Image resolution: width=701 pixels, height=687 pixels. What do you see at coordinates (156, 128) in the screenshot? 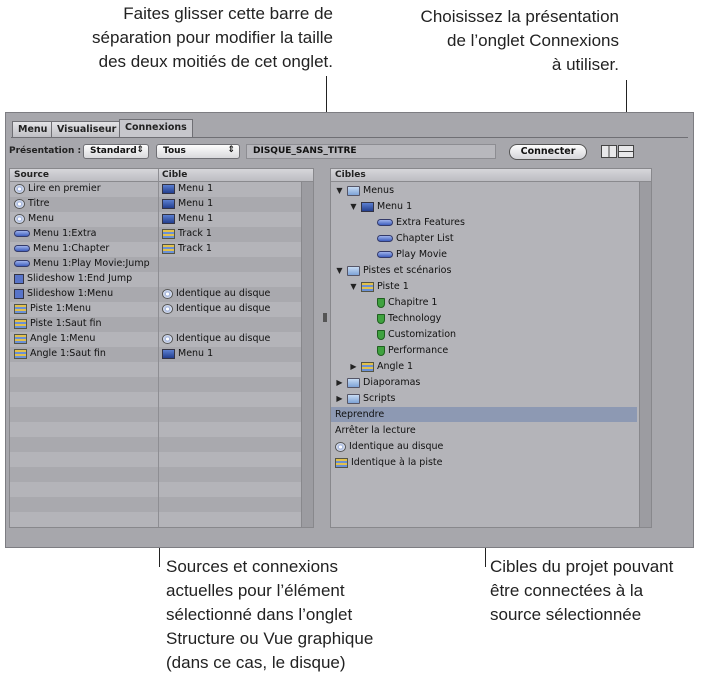
I see `tab-connections: Connexions` at bounding box center [156, 128].